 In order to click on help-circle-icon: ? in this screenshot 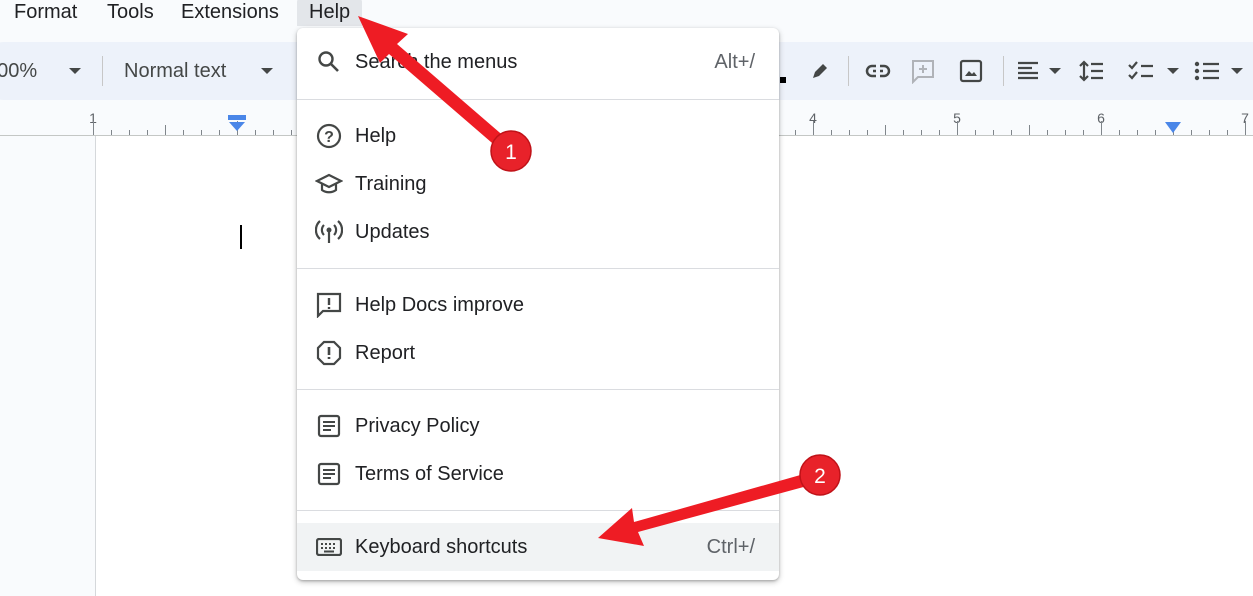, I will do `click(329, 136)`.